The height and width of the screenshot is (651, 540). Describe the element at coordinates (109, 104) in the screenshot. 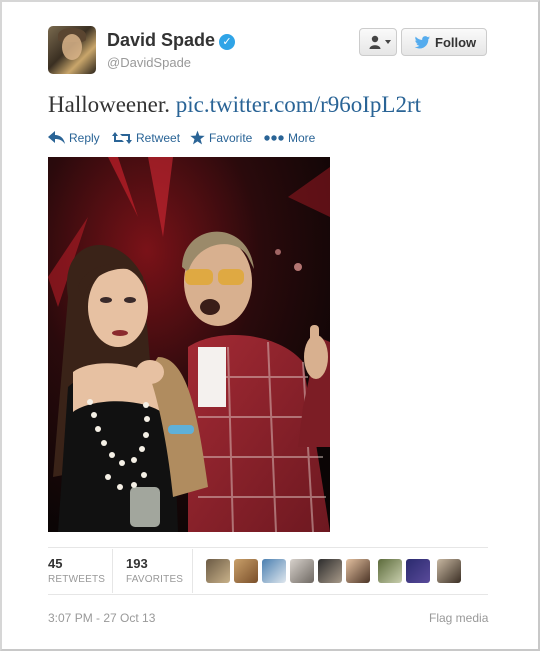

I see `tweet-body: Halloweener.` at that location.